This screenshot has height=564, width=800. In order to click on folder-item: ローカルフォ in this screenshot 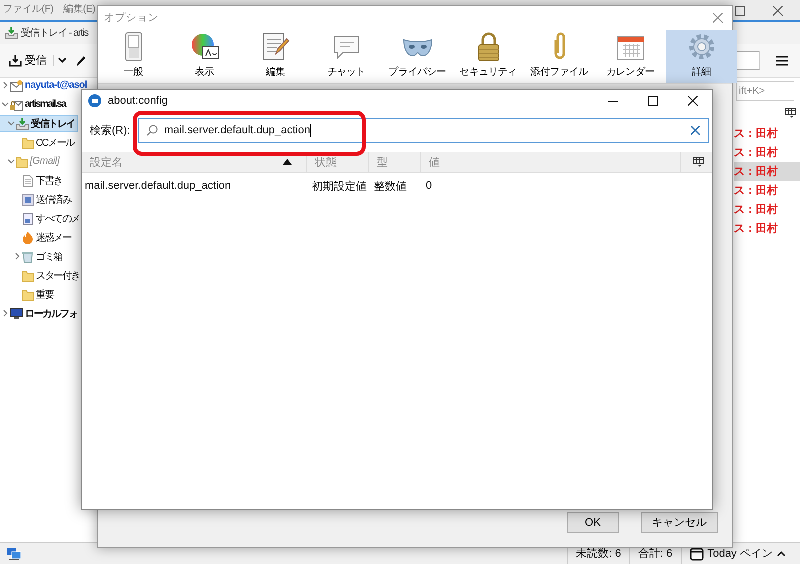, I will do `click(40, 313)`.